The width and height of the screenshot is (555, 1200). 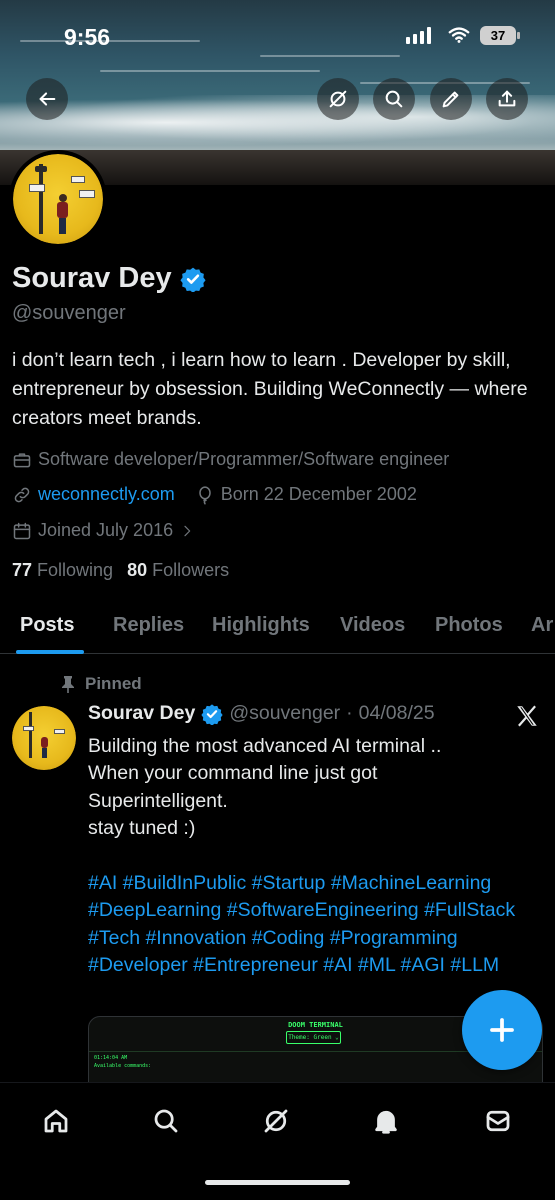 What do you see at coordinates (22, 530) in the screenshot?
I see `calendar-icon` at bounding box center [22, 530].